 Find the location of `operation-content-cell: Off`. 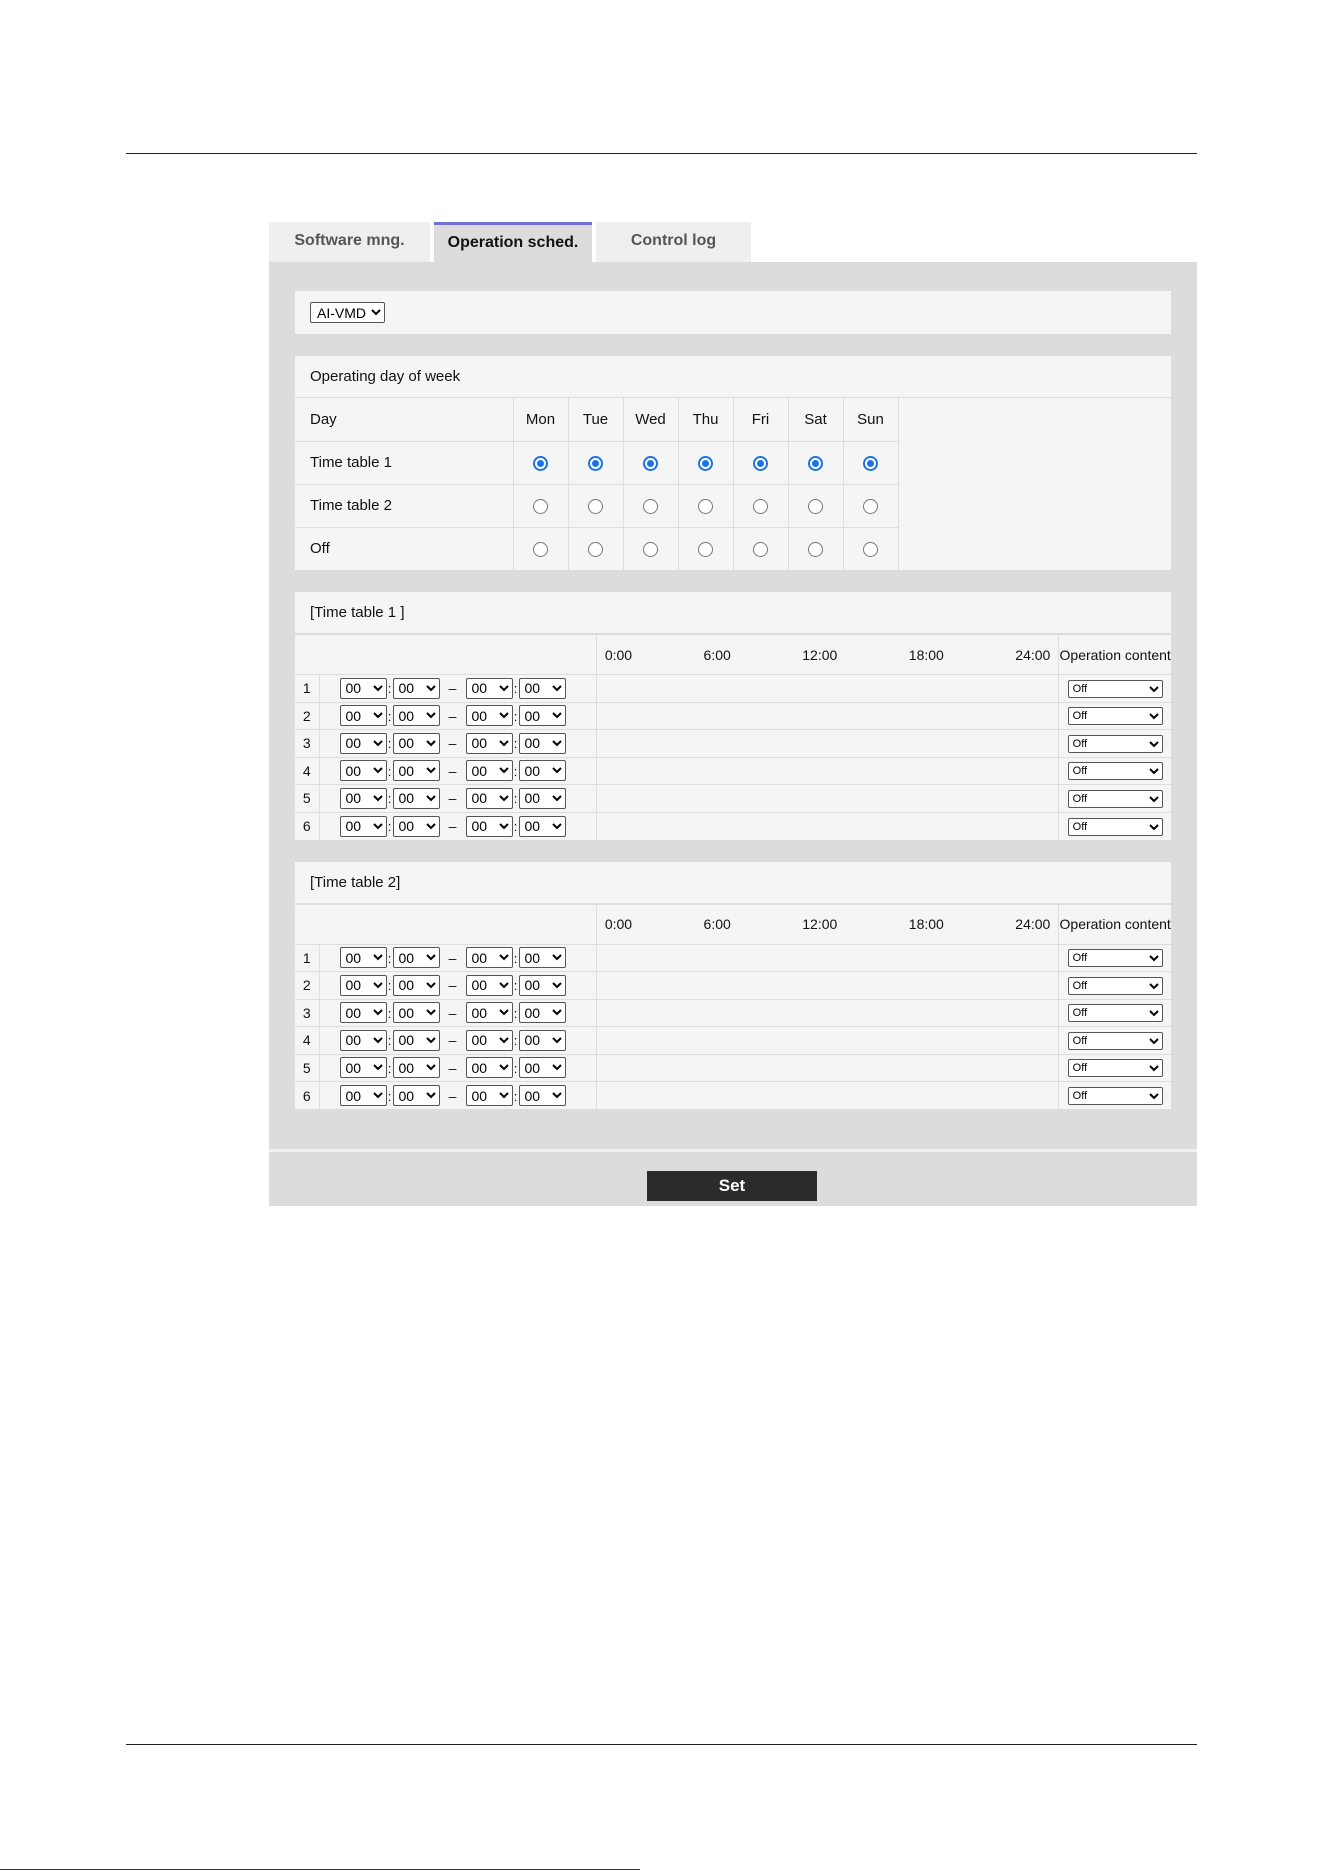

operation-content-cell: Off is located at coordinates (1114, 743).